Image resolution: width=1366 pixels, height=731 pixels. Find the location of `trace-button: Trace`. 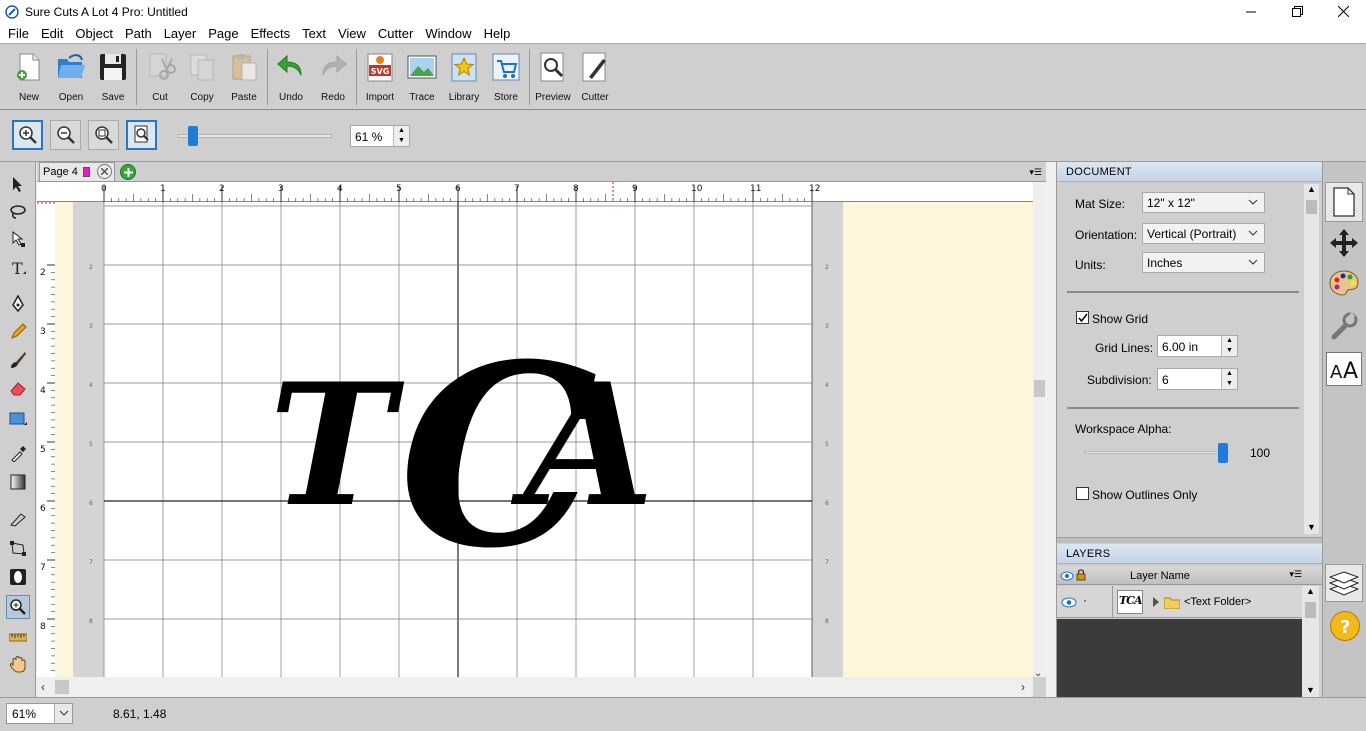

trace-button: Trace is located at coordinates (422, 75).